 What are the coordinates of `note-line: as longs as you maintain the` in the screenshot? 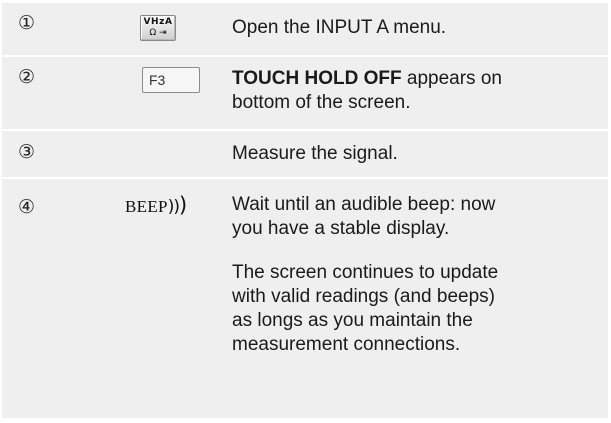 It's located at (352, 320).